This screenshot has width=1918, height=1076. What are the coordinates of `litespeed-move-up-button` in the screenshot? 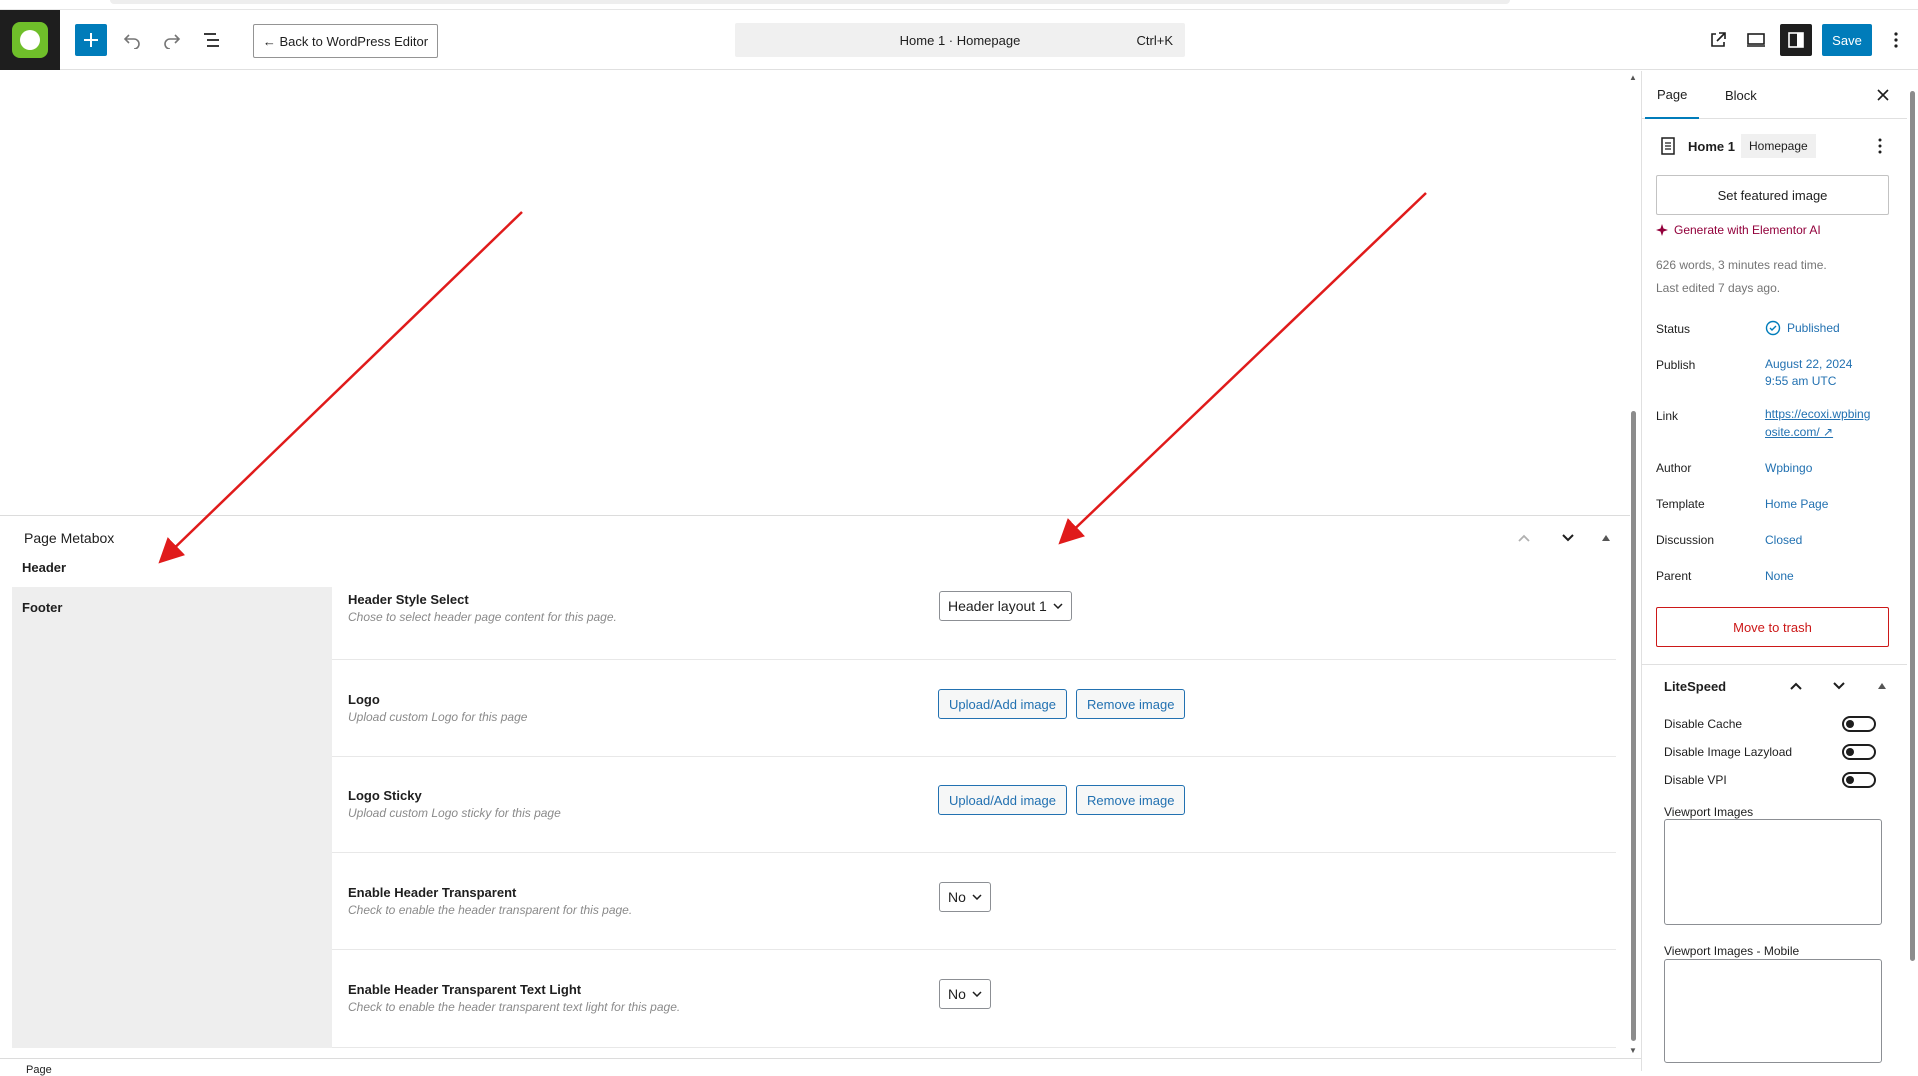 It's located at (1796, 686).